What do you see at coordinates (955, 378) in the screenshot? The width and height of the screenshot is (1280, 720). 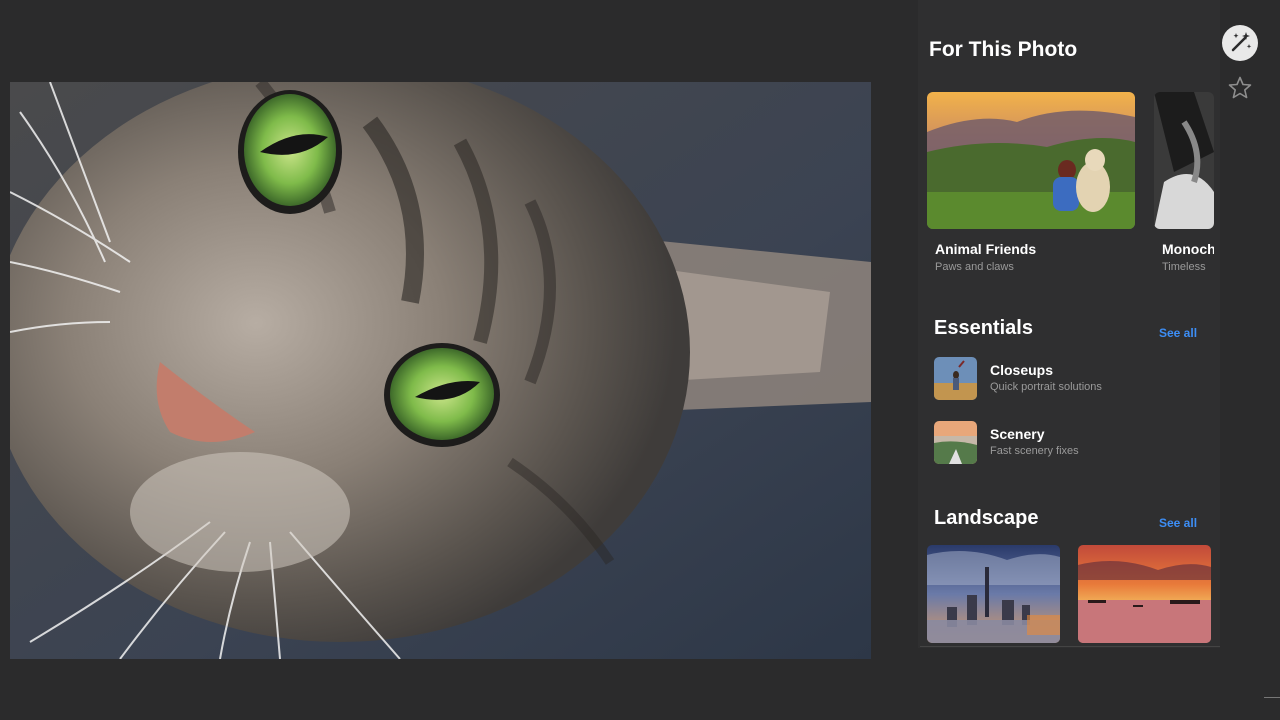 I see `closeups-thumbnail` at bounding box center [955, 378].